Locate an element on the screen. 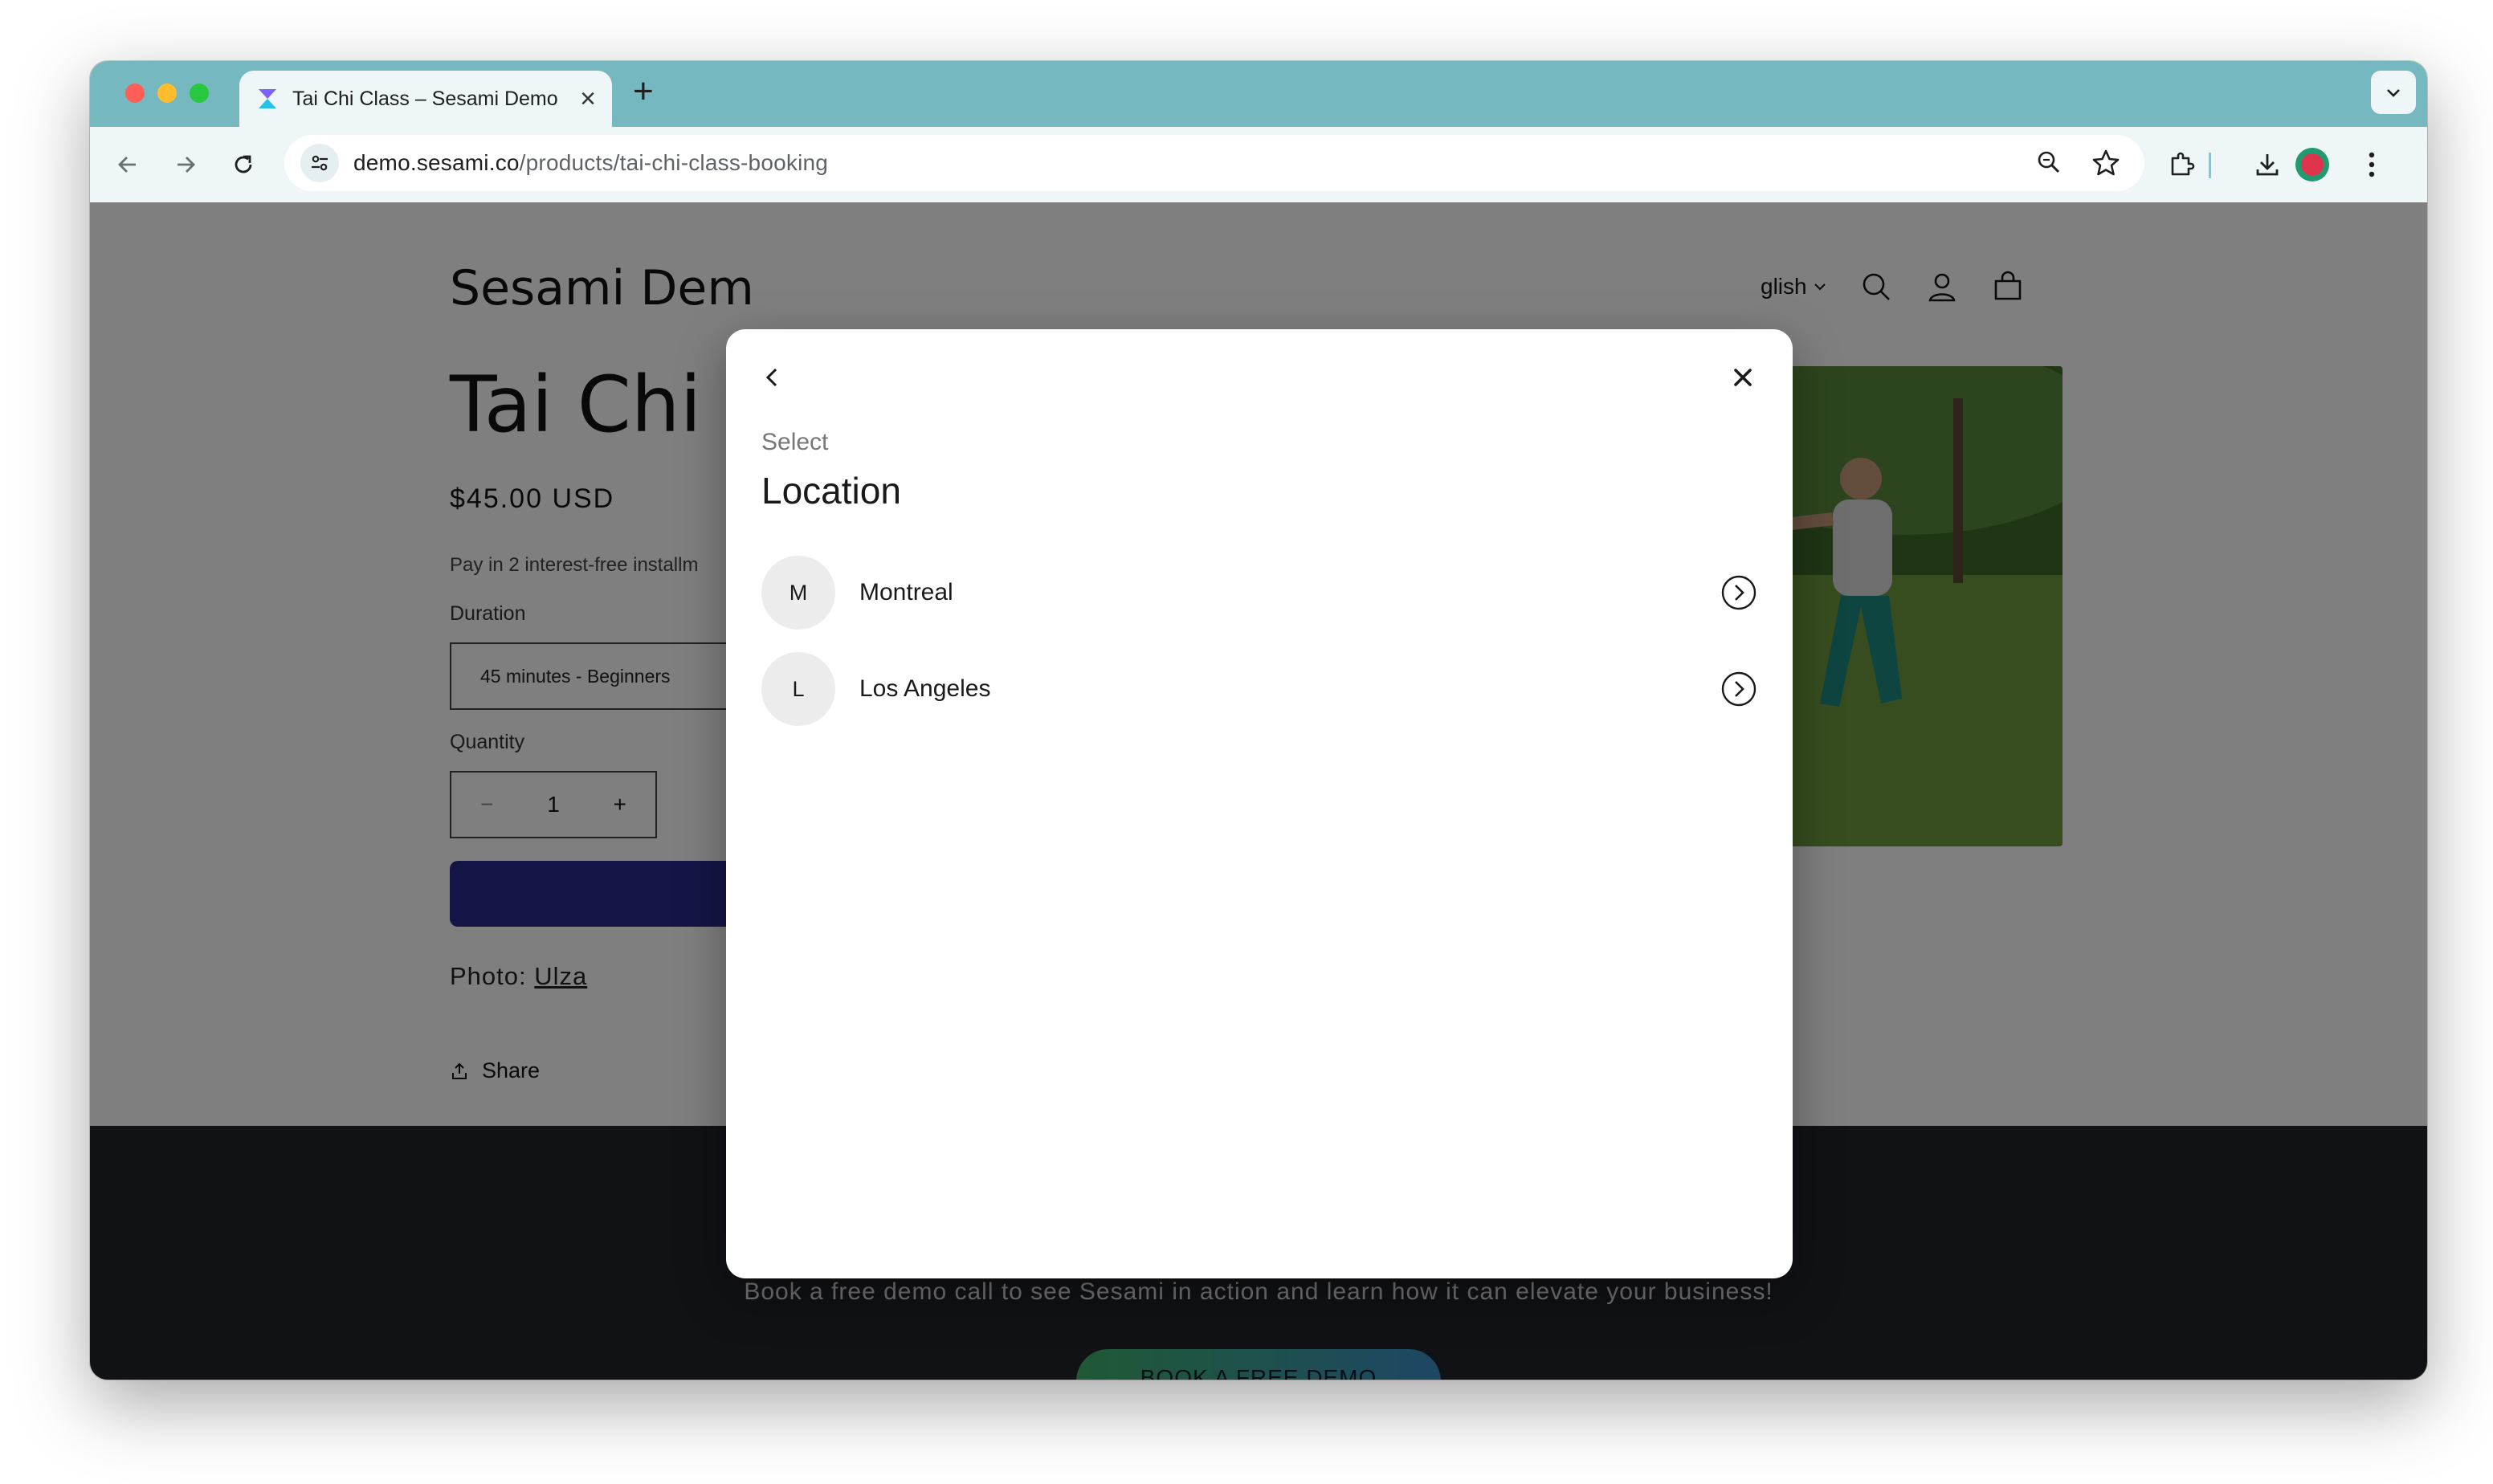 The width and height of the screenshot is (2493, 1484). location-avatar: L is located at coordinates (798, 689).